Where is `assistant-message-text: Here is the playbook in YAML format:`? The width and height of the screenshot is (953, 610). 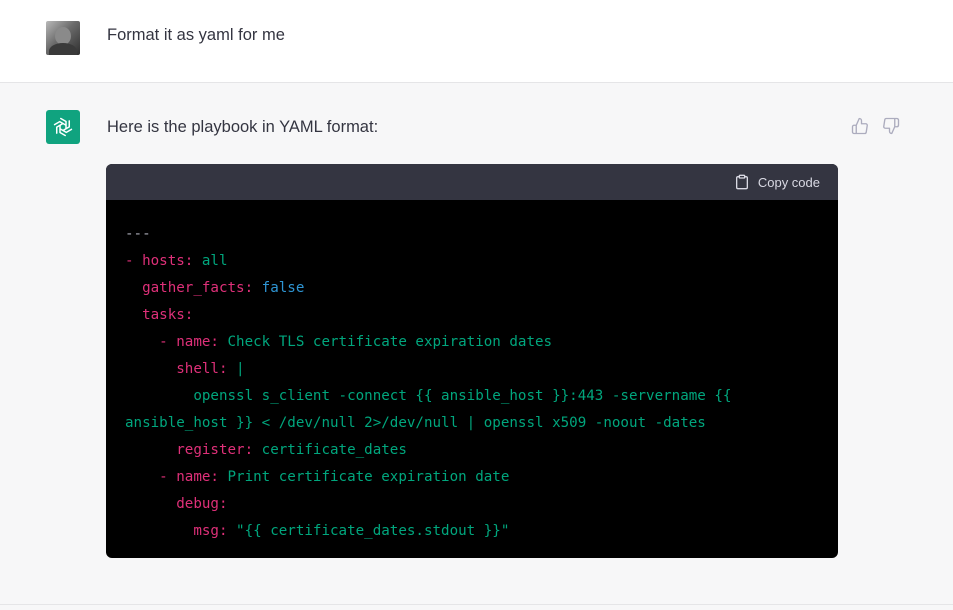 assistant-message-text: Here is the playbook in YAML format: is located at coordinates (243, 127).